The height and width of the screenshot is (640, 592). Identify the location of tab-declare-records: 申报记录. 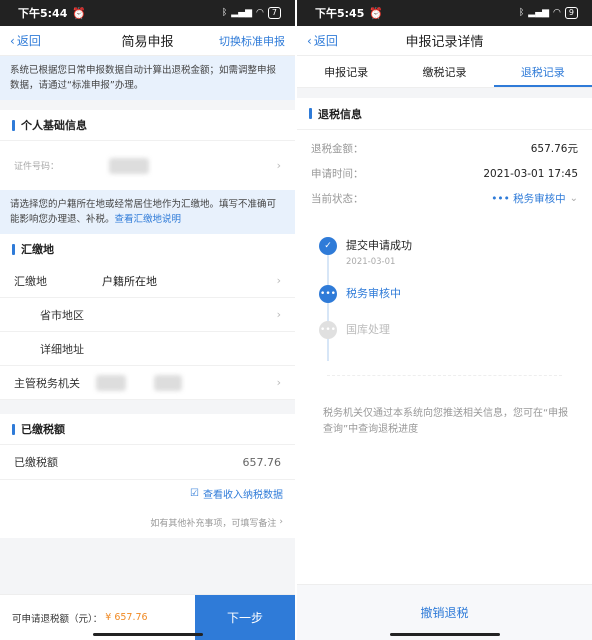
(346, 71).